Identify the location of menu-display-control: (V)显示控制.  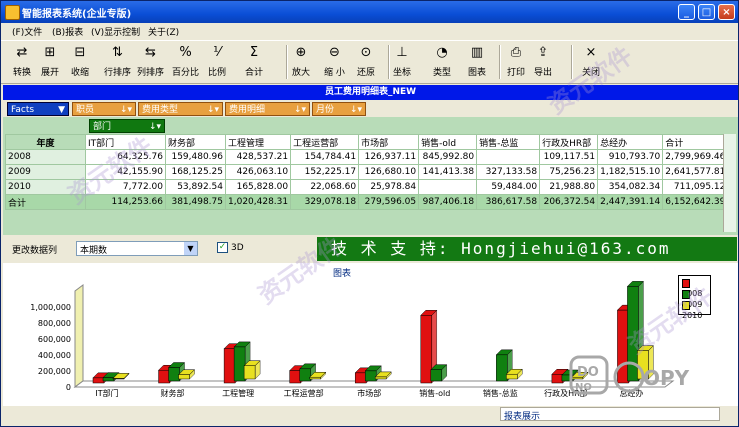
(115, 31).